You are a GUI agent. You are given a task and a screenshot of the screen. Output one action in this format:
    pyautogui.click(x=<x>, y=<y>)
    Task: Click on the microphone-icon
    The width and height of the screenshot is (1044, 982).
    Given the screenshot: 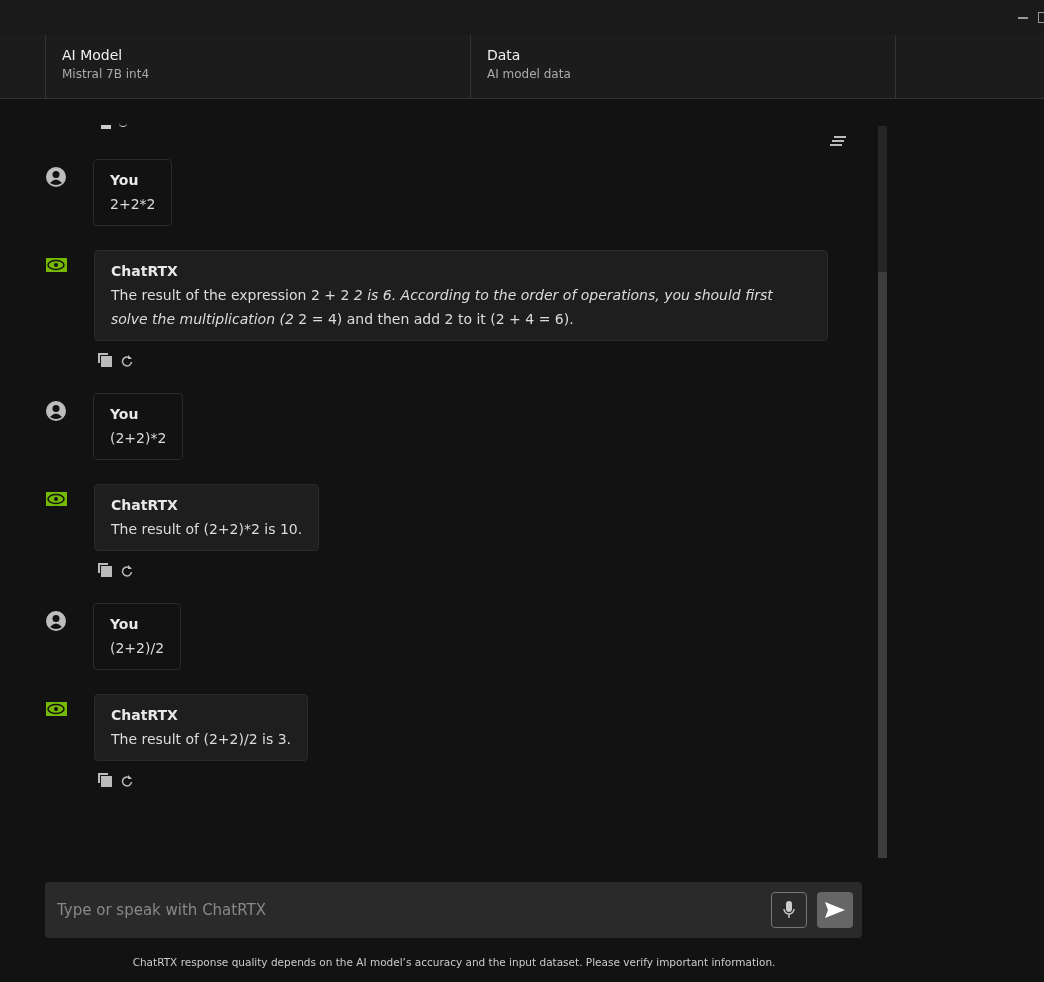 What is the action you would take?
    pyautogui.click(x=789, y=910)
    